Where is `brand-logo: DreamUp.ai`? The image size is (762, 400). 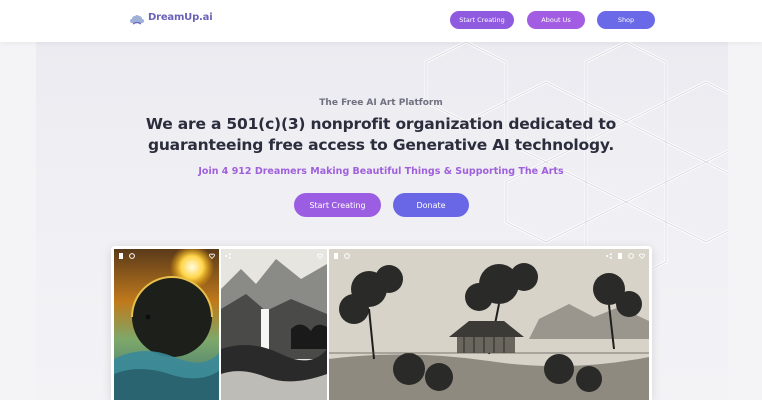 brand-logo: DreamUp.ai is located at coordinates (171, 18).